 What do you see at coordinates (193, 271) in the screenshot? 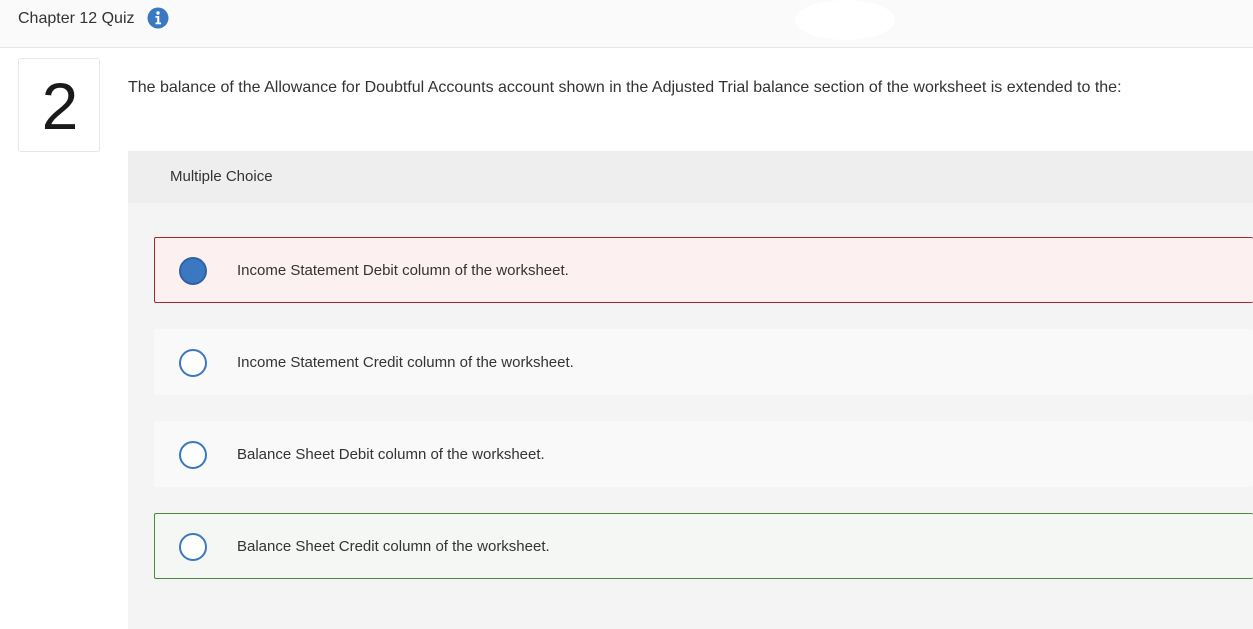
I see `radio-selected-icon` at bounding box center [193, 271].